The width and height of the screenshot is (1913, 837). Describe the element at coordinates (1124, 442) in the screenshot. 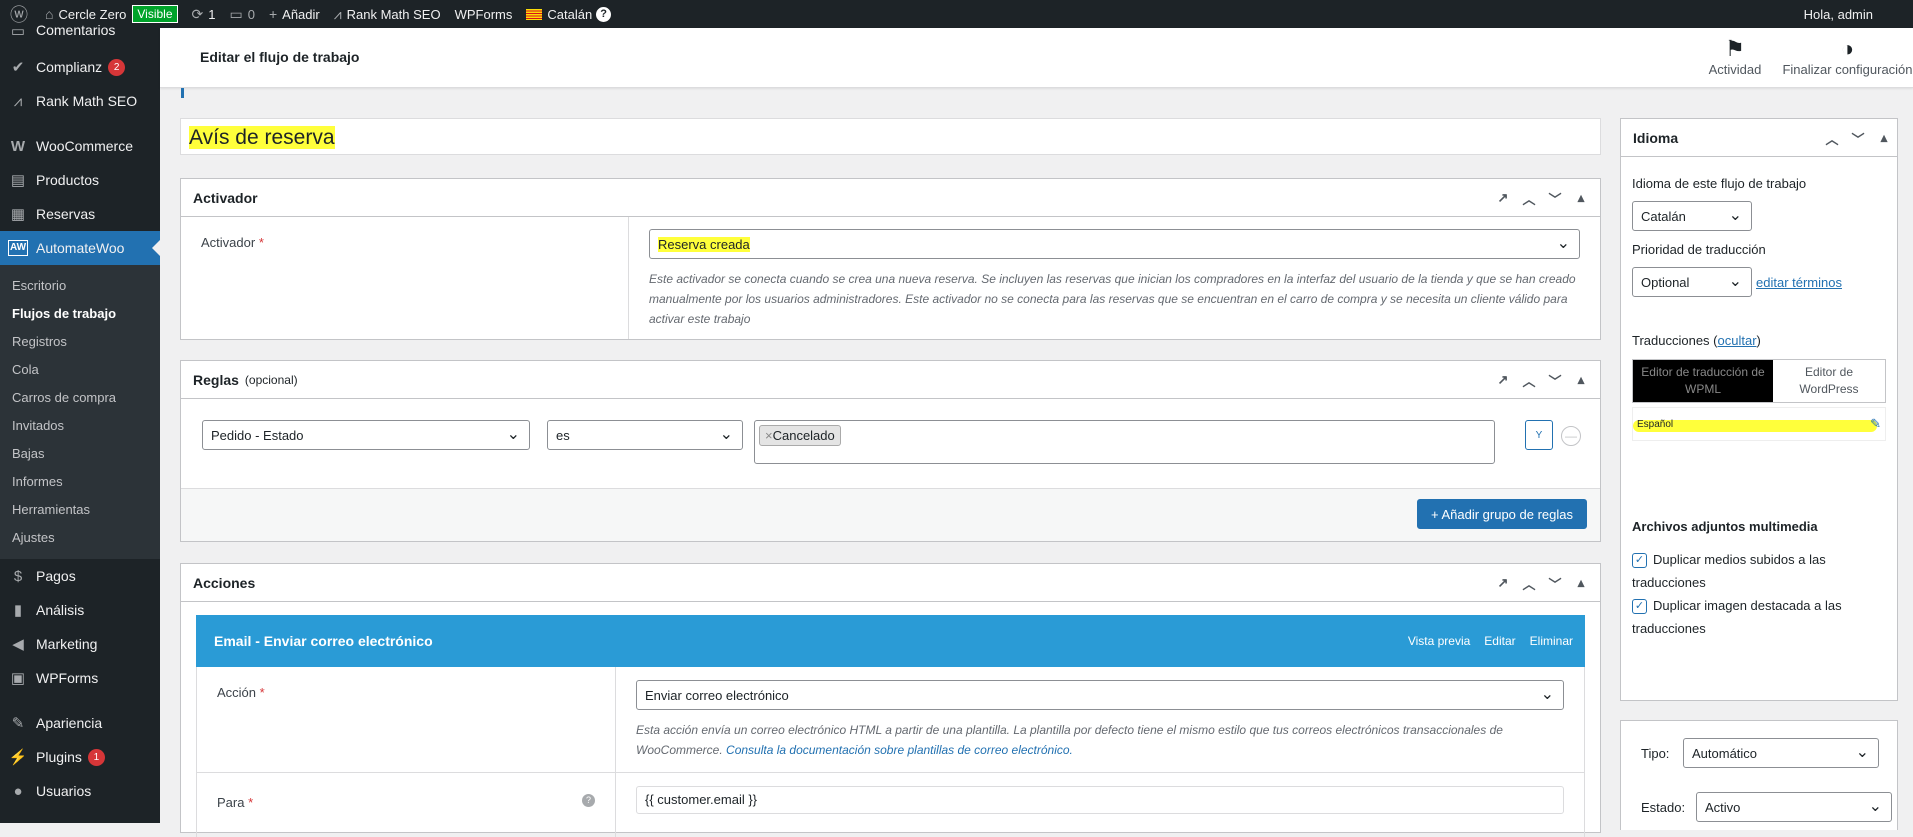

I see `rule-value-input: ×Cancelado` at that location.